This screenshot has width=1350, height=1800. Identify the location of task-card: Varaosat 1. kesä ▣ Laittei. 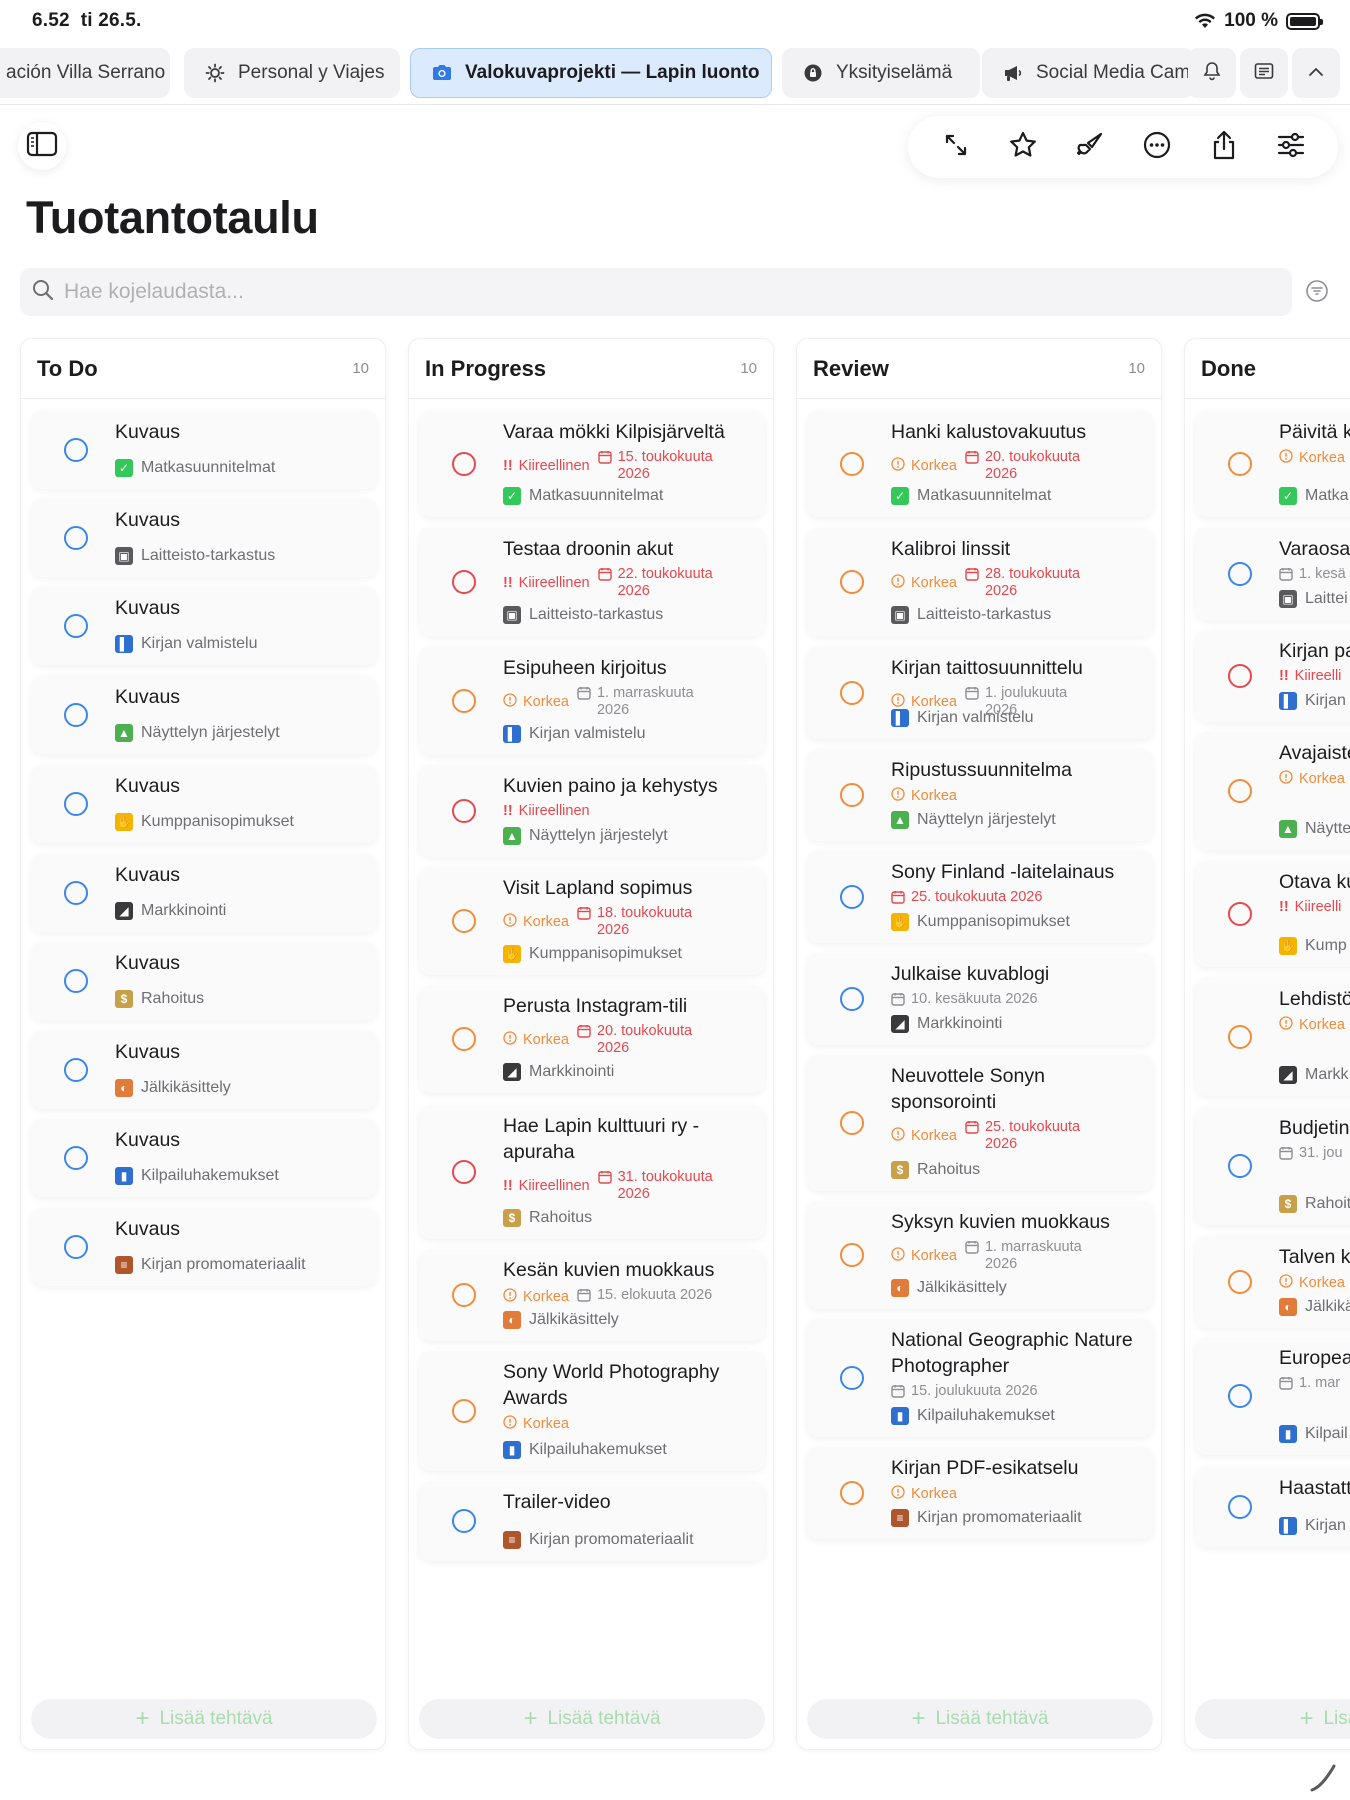
(1272, 574).